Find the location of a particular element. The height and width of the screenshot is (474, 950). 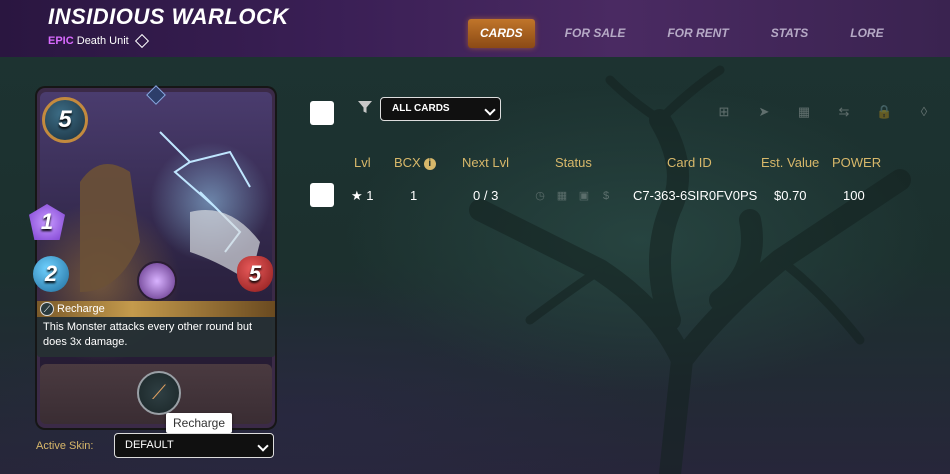

row-power: 100 is located at coordinates (854, 195).